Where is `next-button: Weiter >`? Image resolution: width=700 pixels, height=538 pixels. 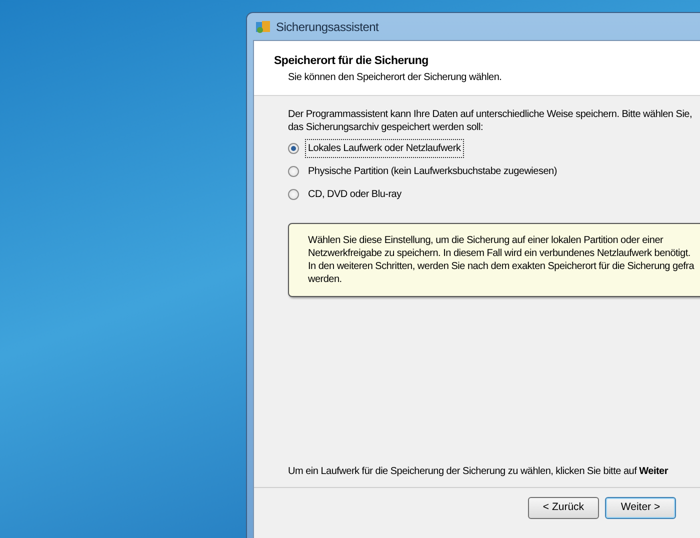 next-button: Weiter > is located at coordinates (640, 508).